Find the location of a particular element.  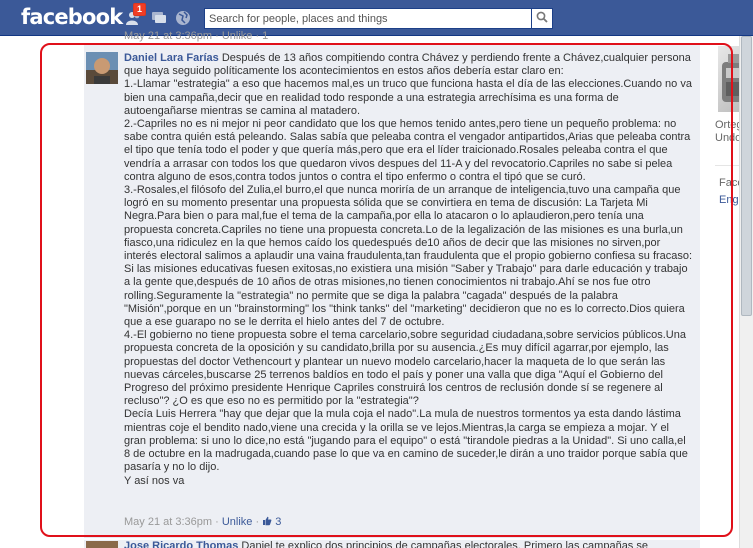

scrollbar-thumb is located at coordinates (746, 176).